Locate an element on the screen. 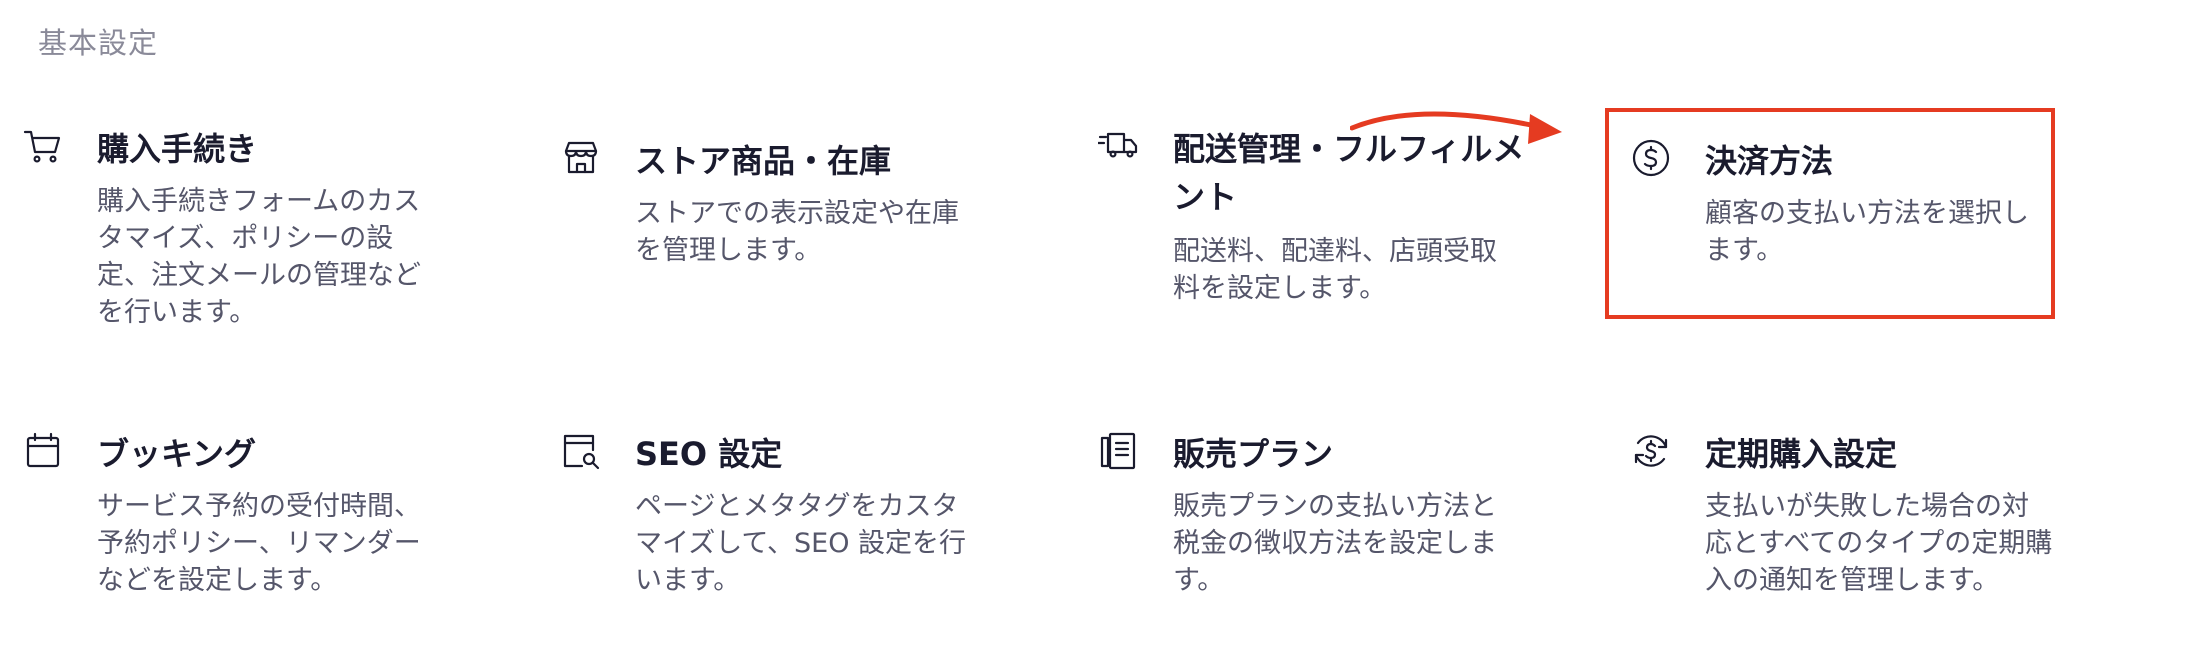 The width and height of the screenshot is (2198, 672). settings-card-bookings: ブッキング サービス予約の受付時間、予約ポリシー、リマンダーなどを設定します。 is located at coordinates (252, 515).